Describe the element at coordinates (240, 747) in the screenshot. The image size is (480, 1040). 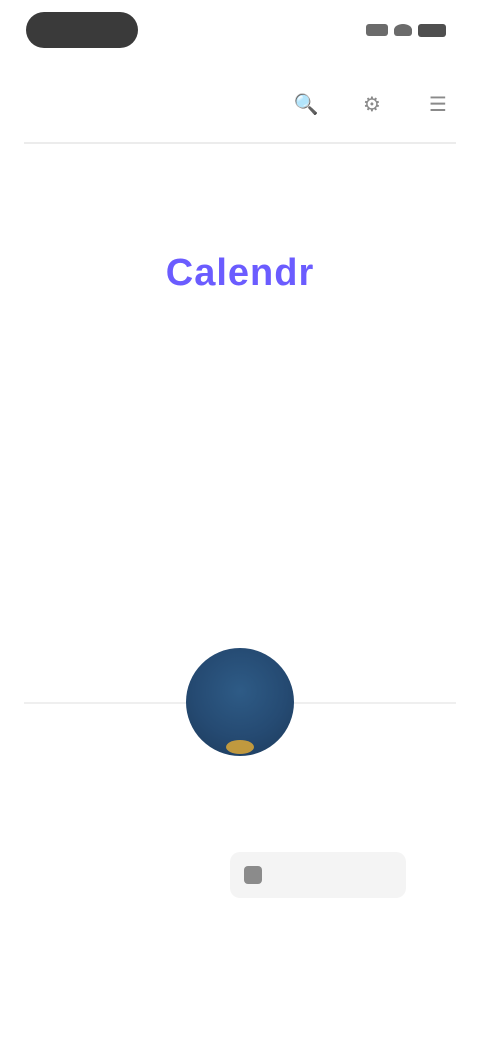
I see `avatar-glow` at that location.